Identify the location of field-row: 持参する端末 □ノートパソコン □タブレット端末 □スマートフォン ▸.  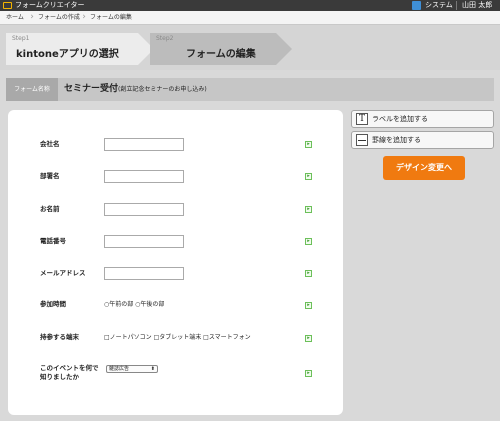
(175, 342).